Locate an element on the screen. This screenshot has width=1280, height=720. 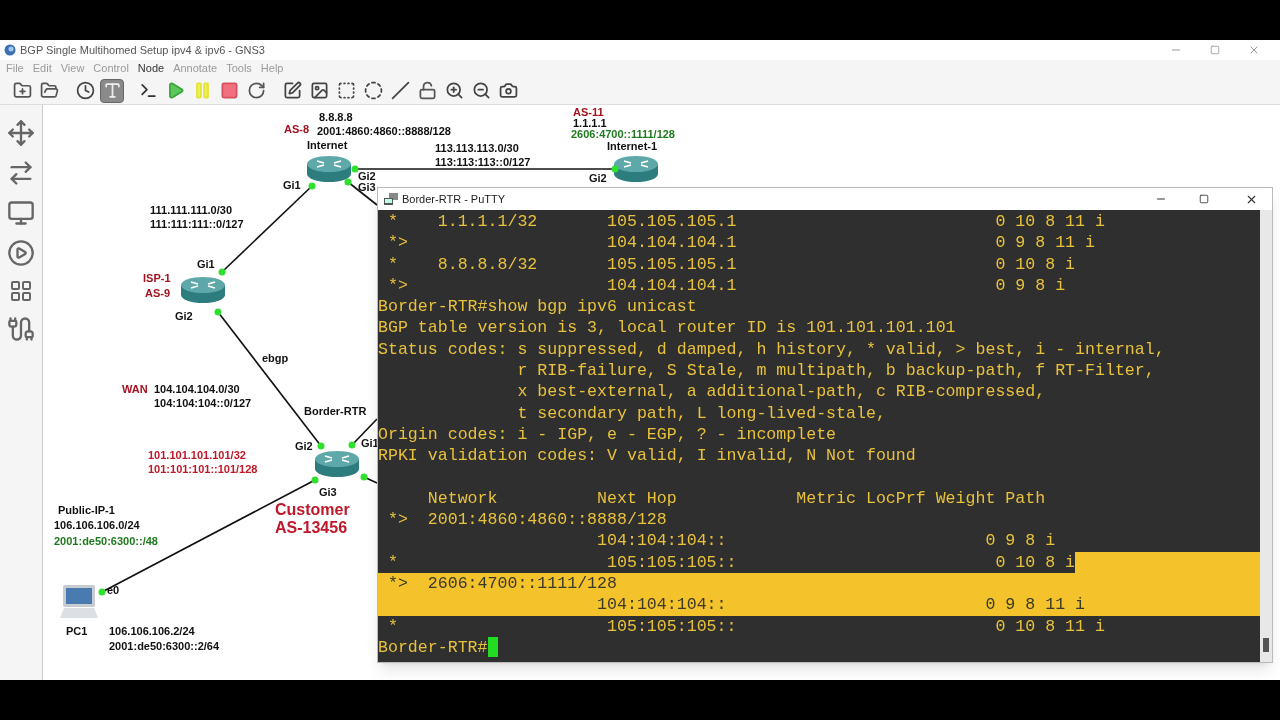
node-label: Internet-1 is located at coordinates (632, 146).